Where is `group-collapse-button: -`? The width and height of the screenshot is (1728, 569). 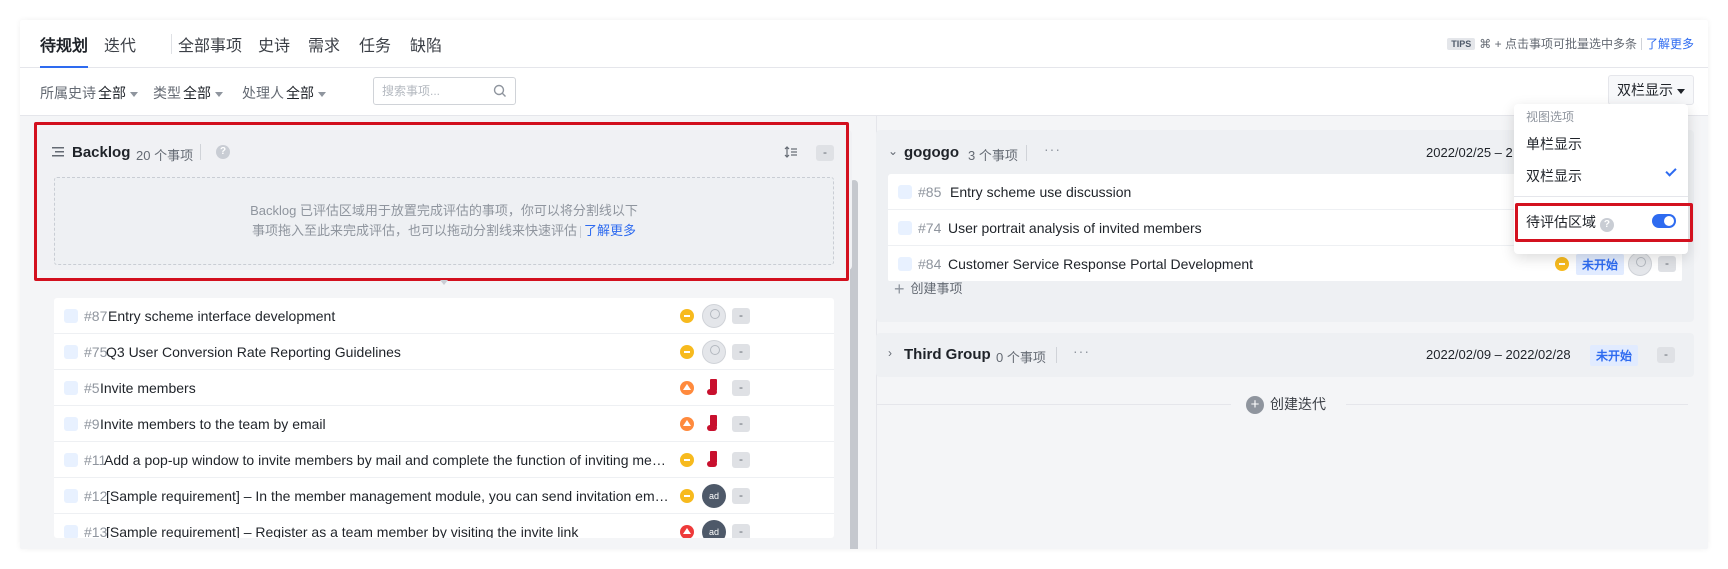
group-collapse-button: - is located at coordinates (1666, 355).